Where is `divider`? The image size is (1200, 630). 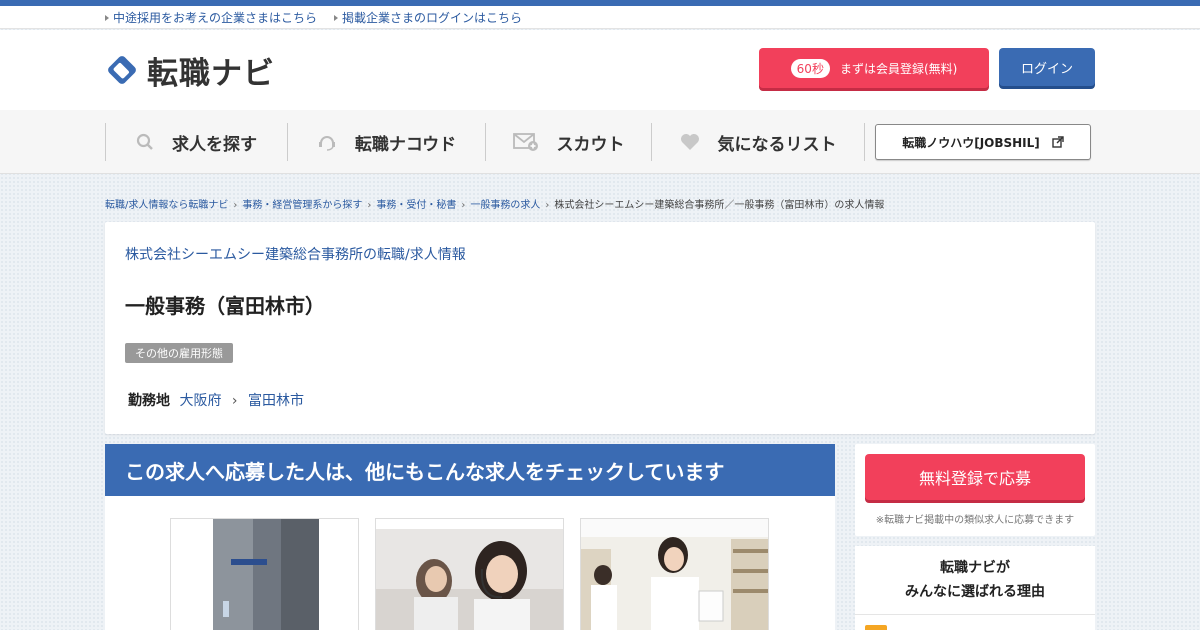 divider is located at coordinates (975, 614).